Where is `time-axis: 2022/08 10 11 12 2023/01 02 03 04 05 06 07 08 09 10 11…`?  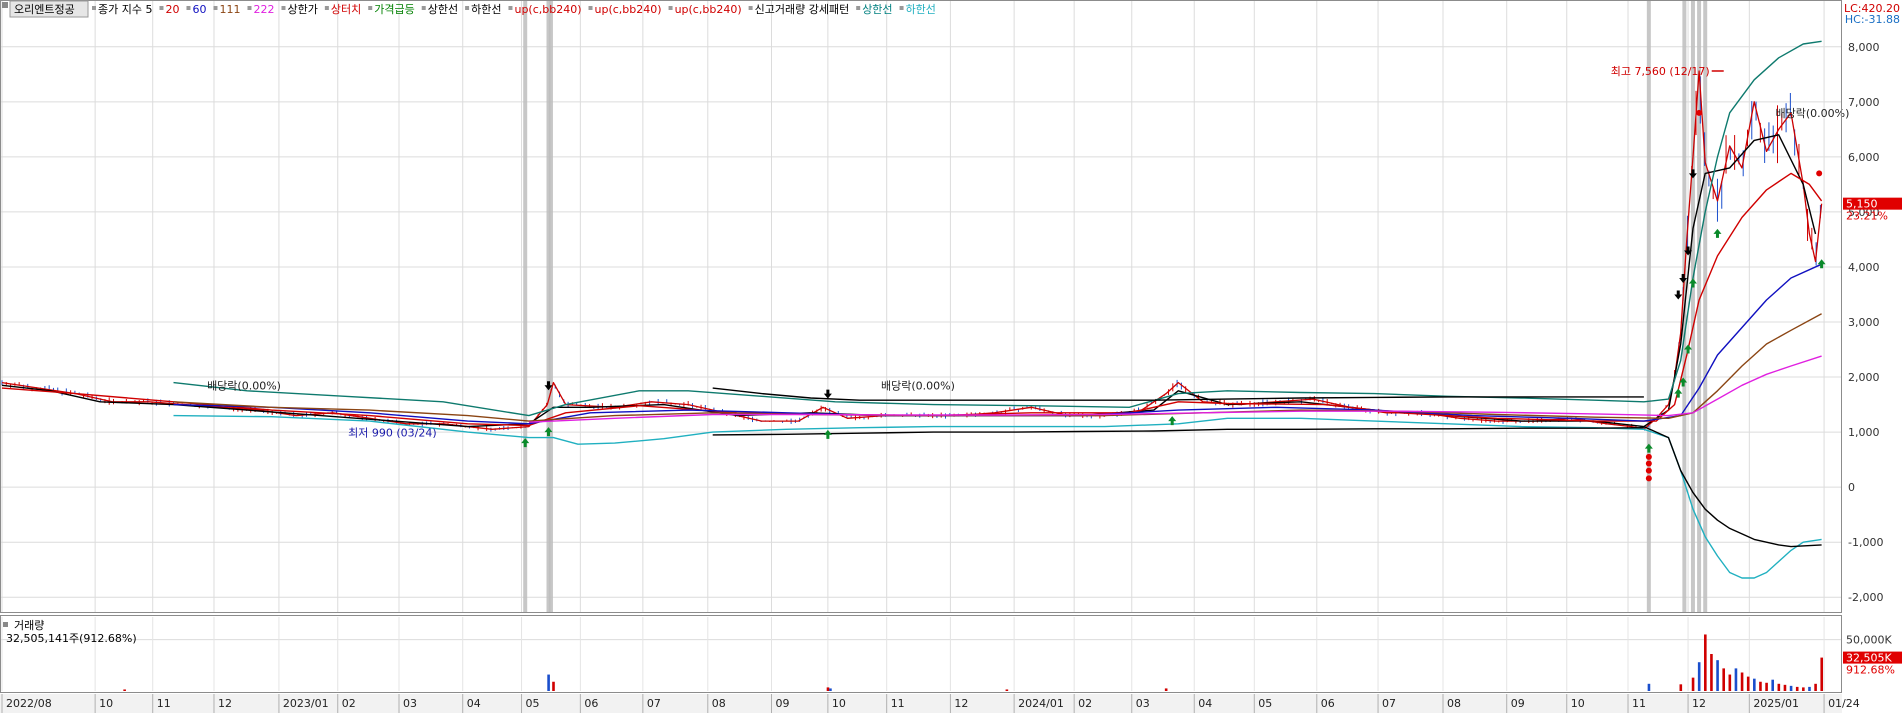
time-axis: 2022/08 10 11 12 2023/01 02 03 04 05 06 07 08 09 10 11… is located at coordinates (930, 703).